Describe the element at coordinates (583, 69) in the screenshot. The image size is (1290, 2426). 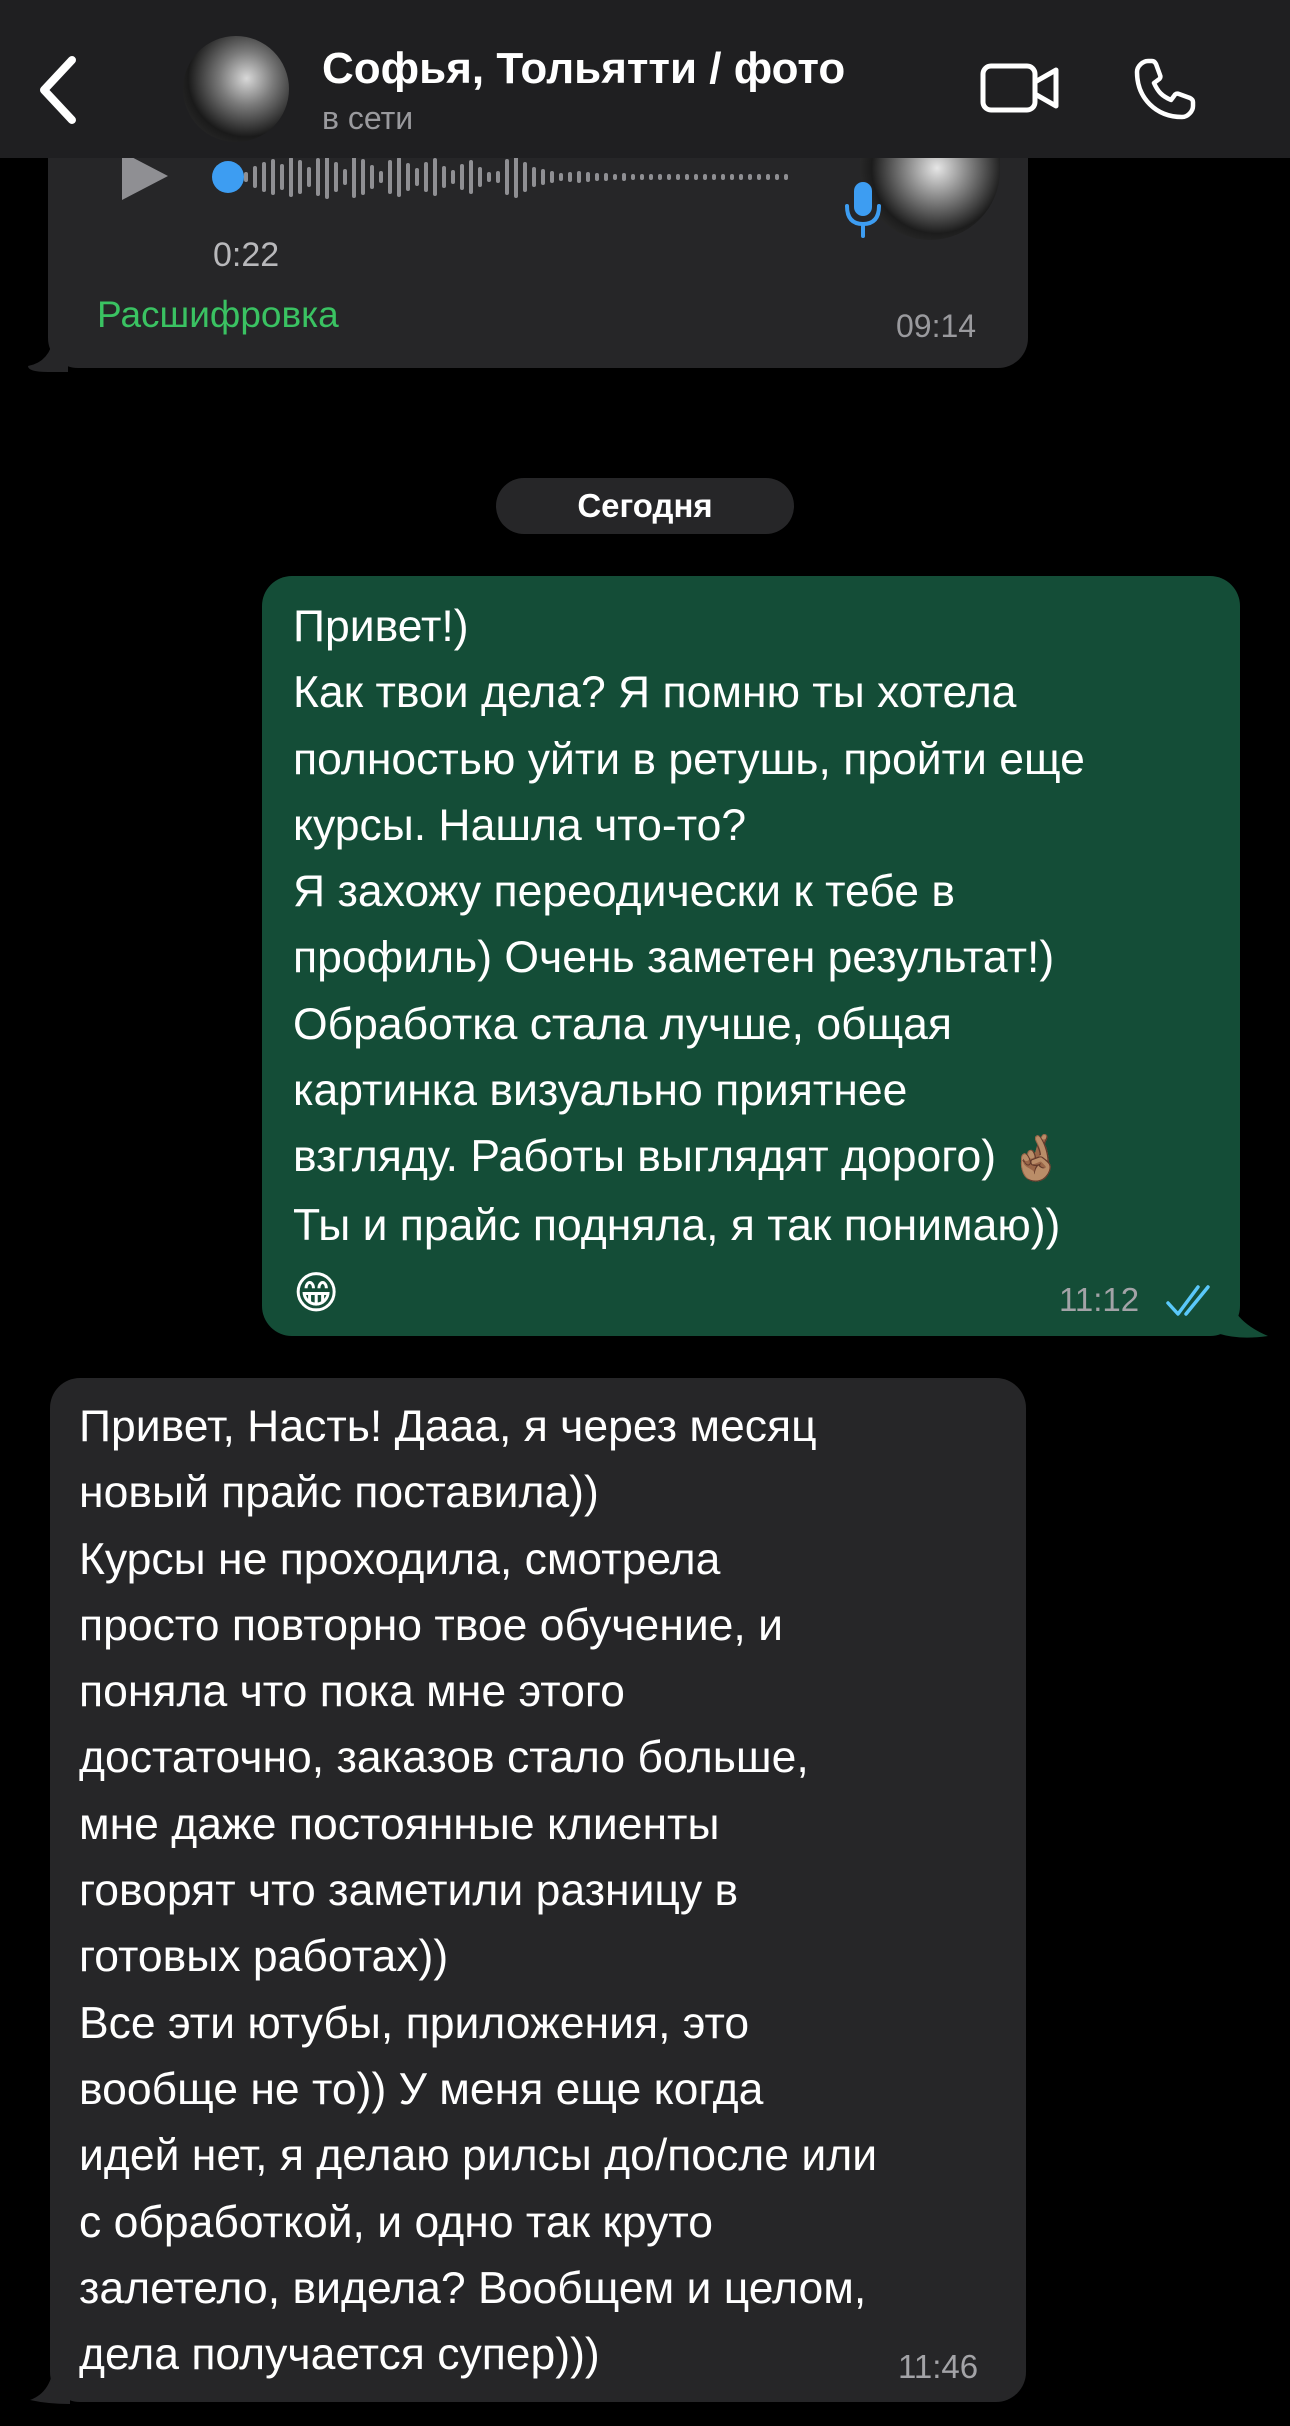
I see `contact-name: Софья, Тольятти / фото` at that location.